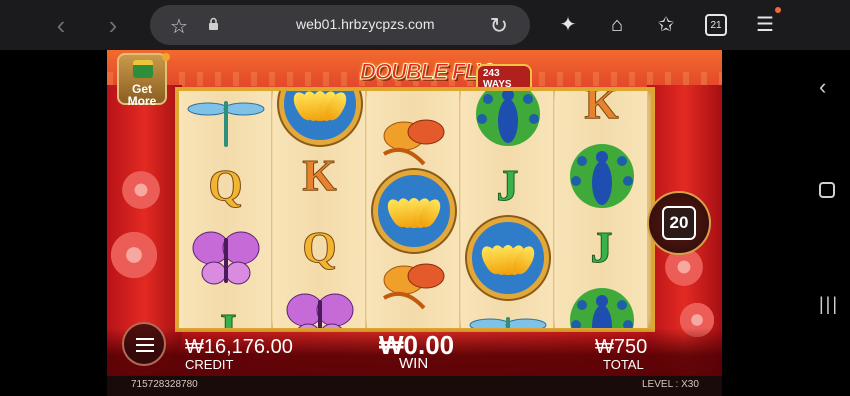 This screenshot has width=850, height=396. I want to click on back-nav-icon: ‹, so click(822, 87).